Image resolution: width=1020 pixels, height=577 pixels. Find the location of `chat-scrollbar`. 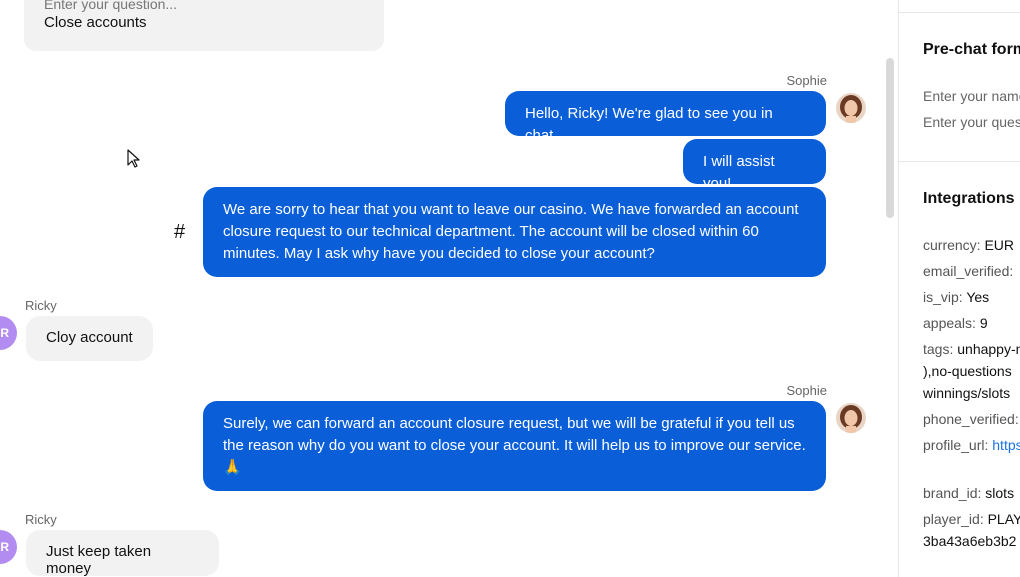

chat-scrollbar is located at coordinates (890, 138).